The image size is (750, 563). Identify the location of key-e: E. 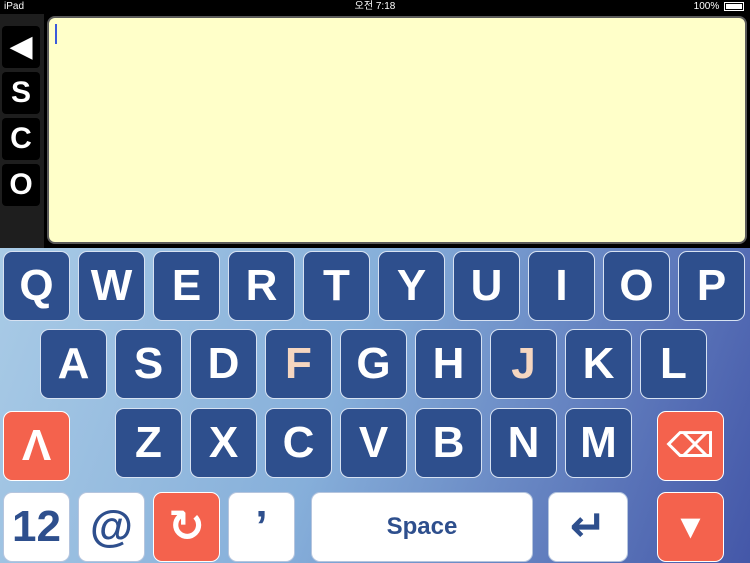
(186, 286).